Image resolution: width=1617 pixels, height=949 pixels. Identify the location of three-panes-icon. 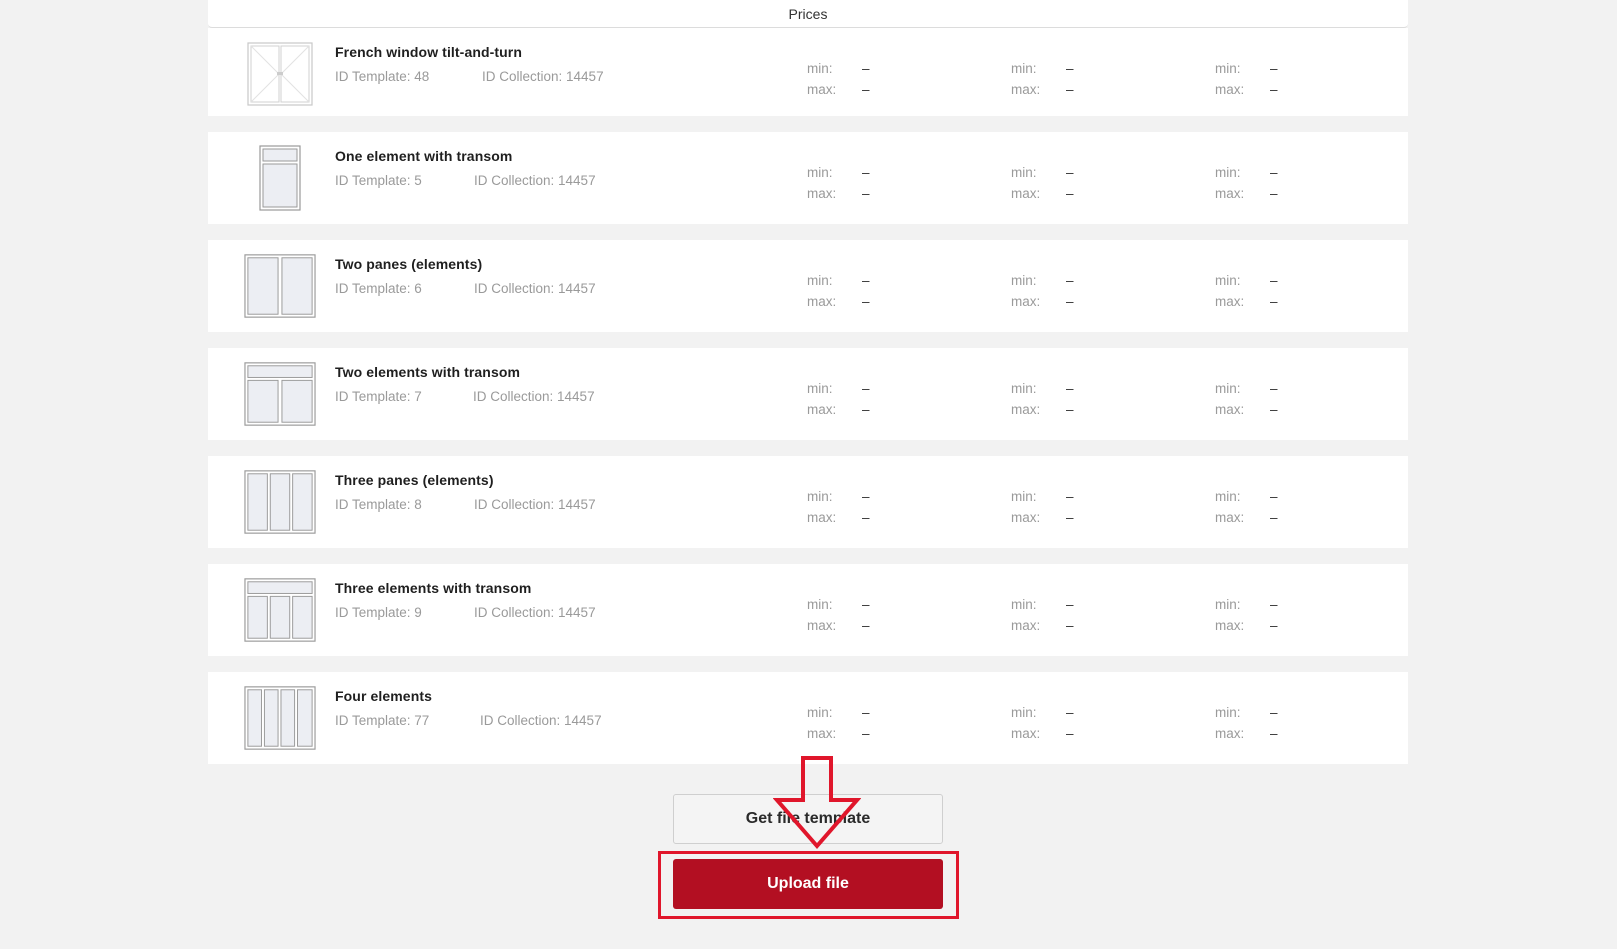
(280, 502).